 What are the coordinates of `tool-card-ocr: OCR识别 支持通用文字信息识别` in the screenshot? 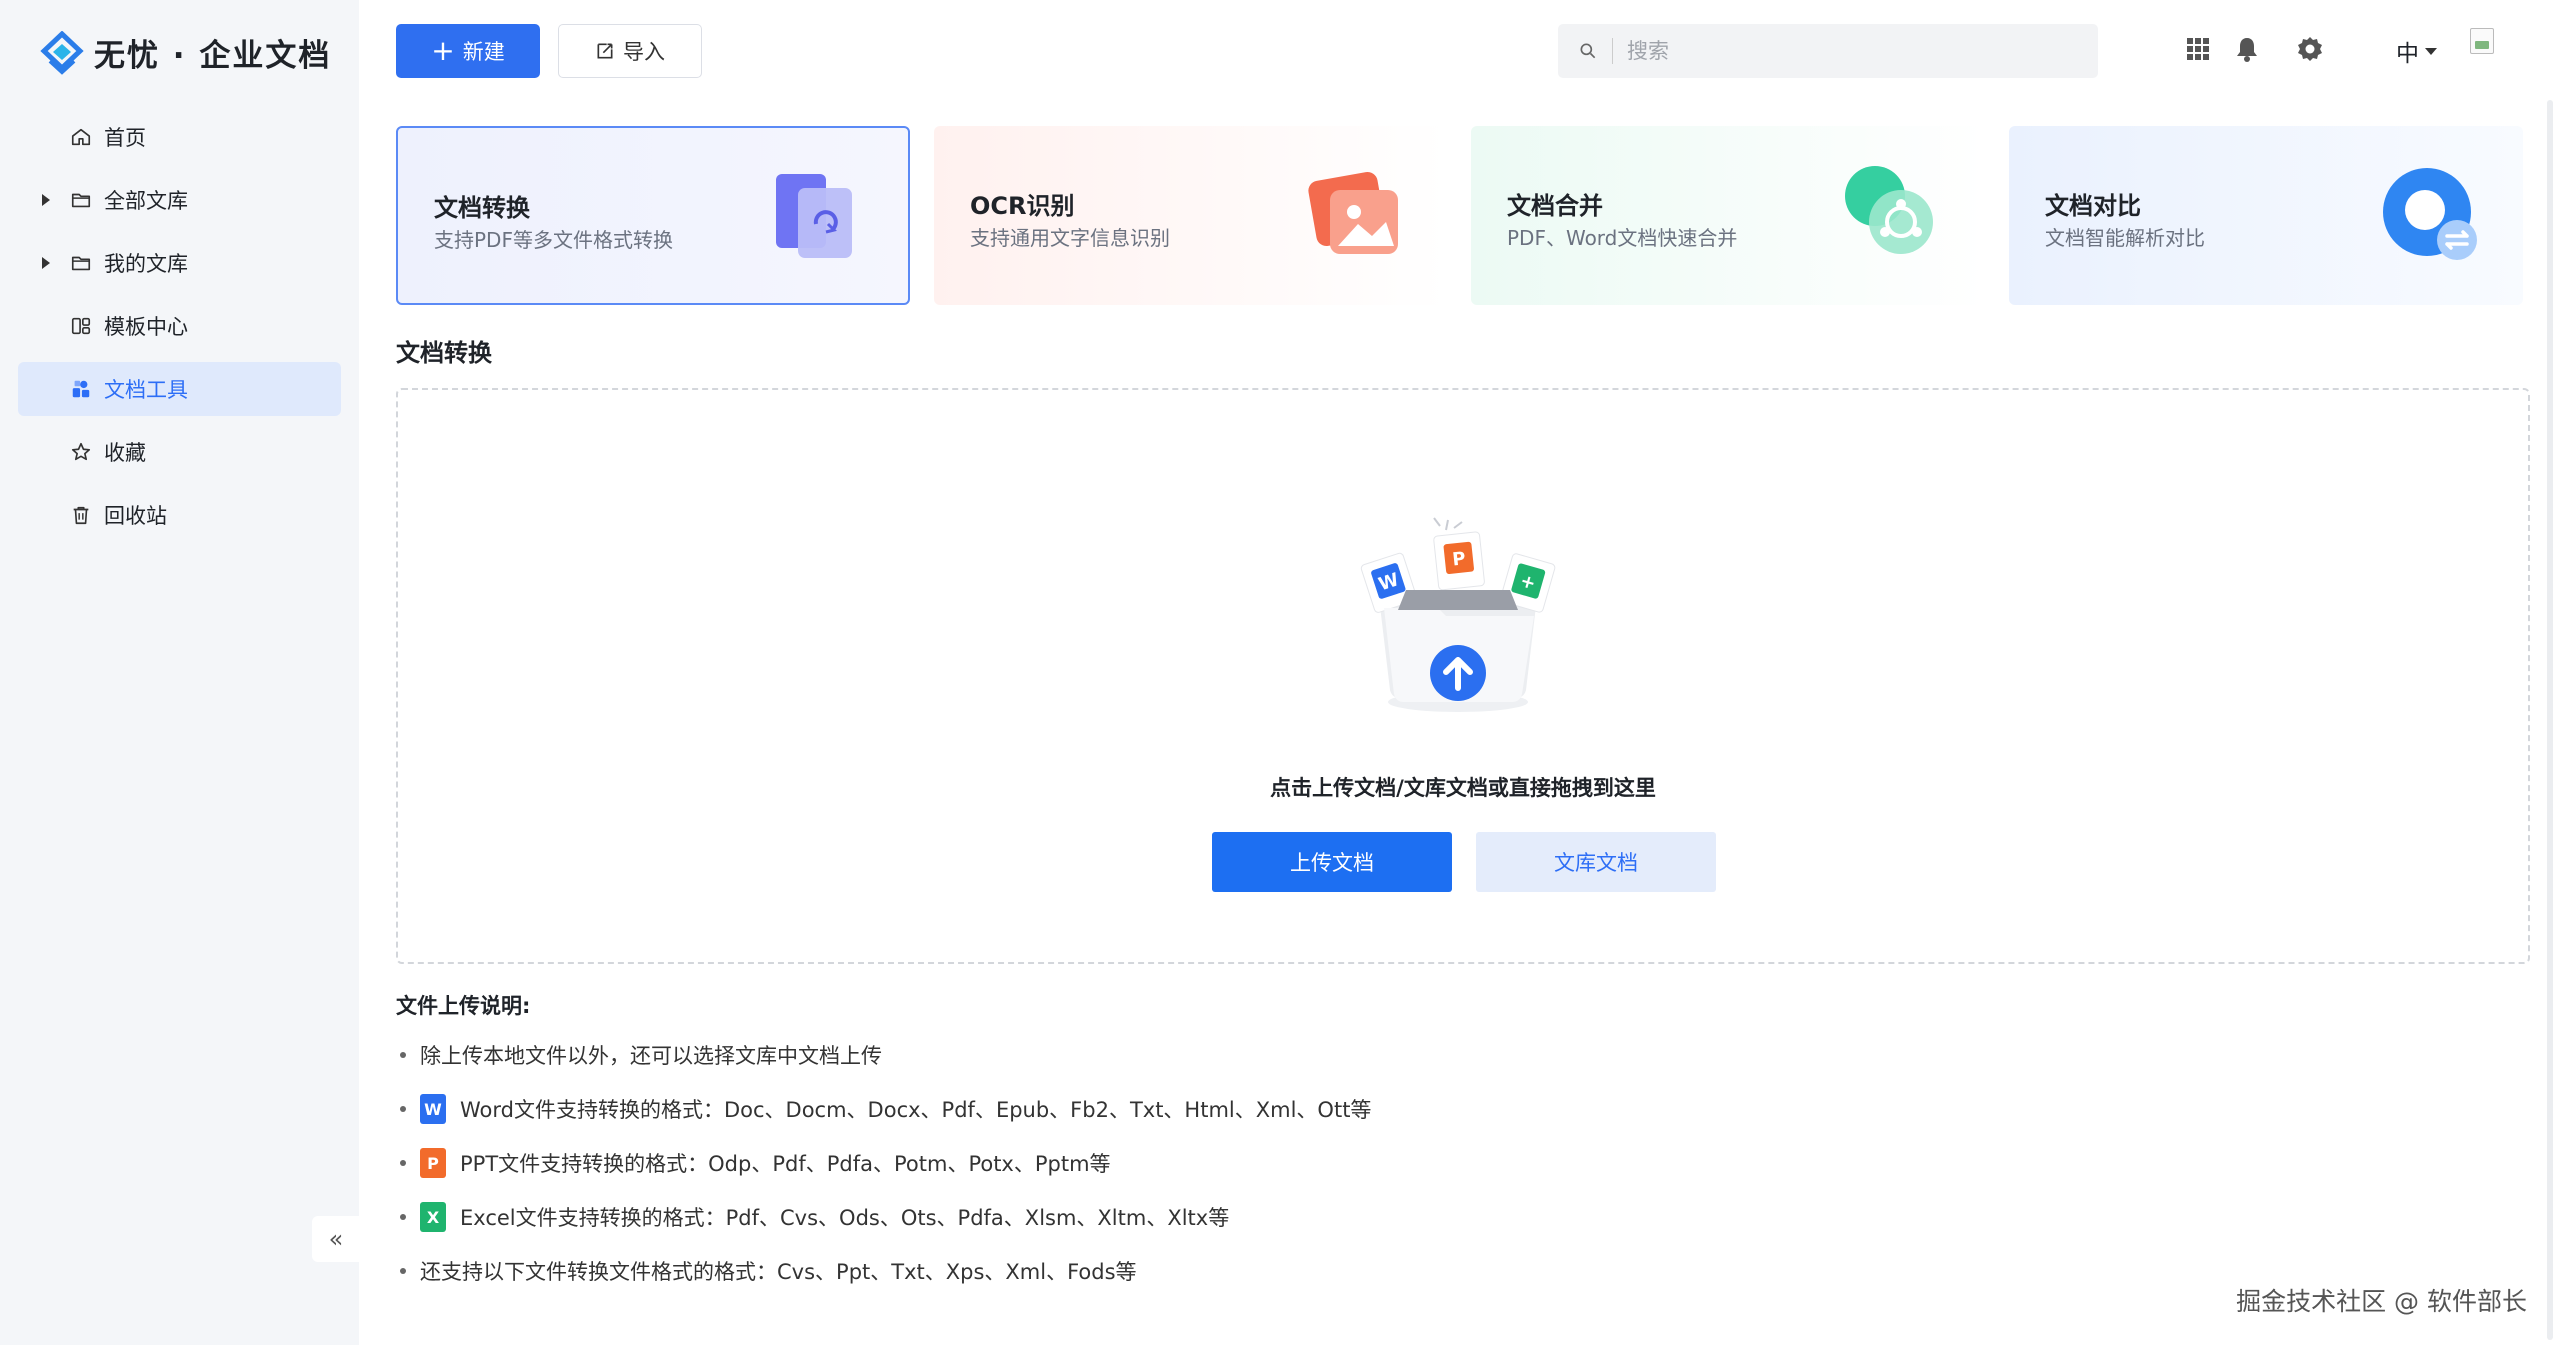 It's located at (1191, 215).